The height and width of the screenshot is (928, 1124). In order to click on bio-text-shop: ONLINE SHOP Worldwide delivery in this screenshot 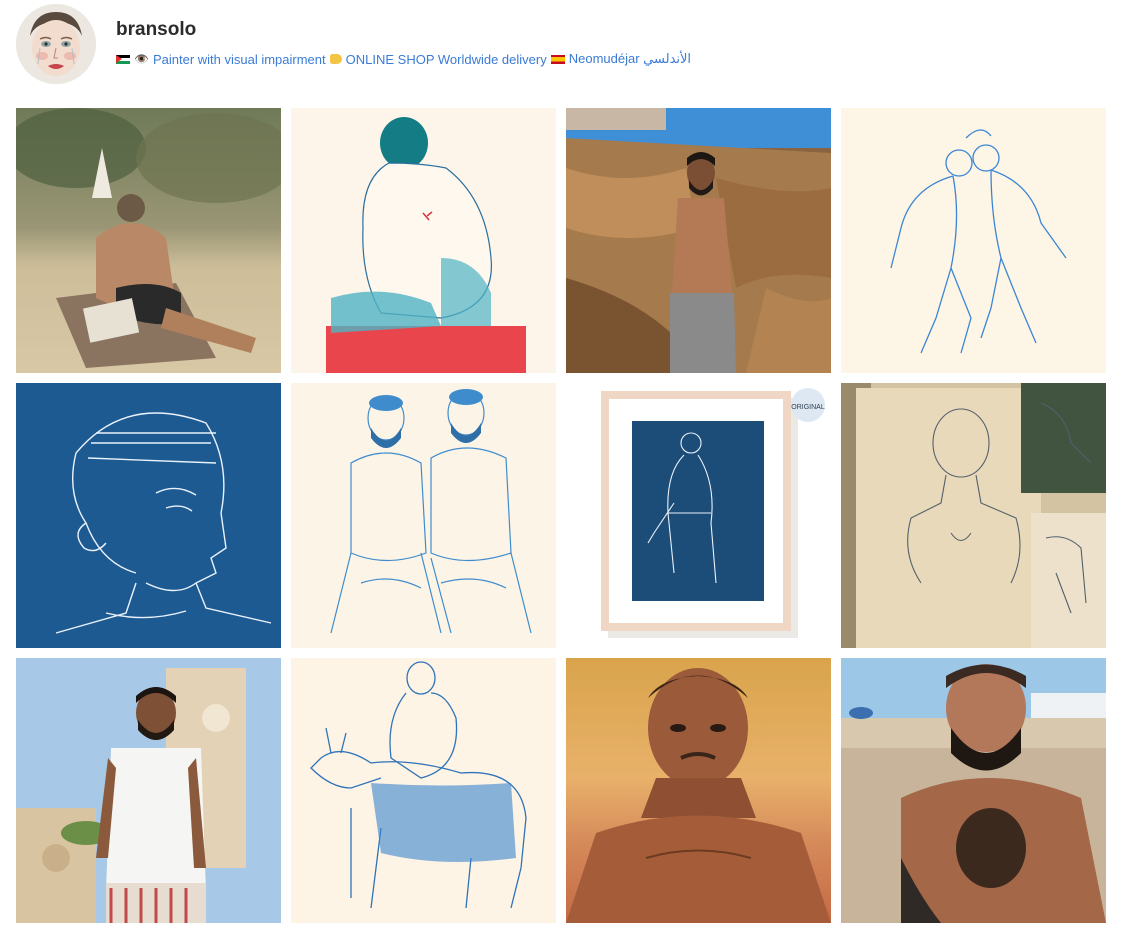, I will do `click(446, 59)`.